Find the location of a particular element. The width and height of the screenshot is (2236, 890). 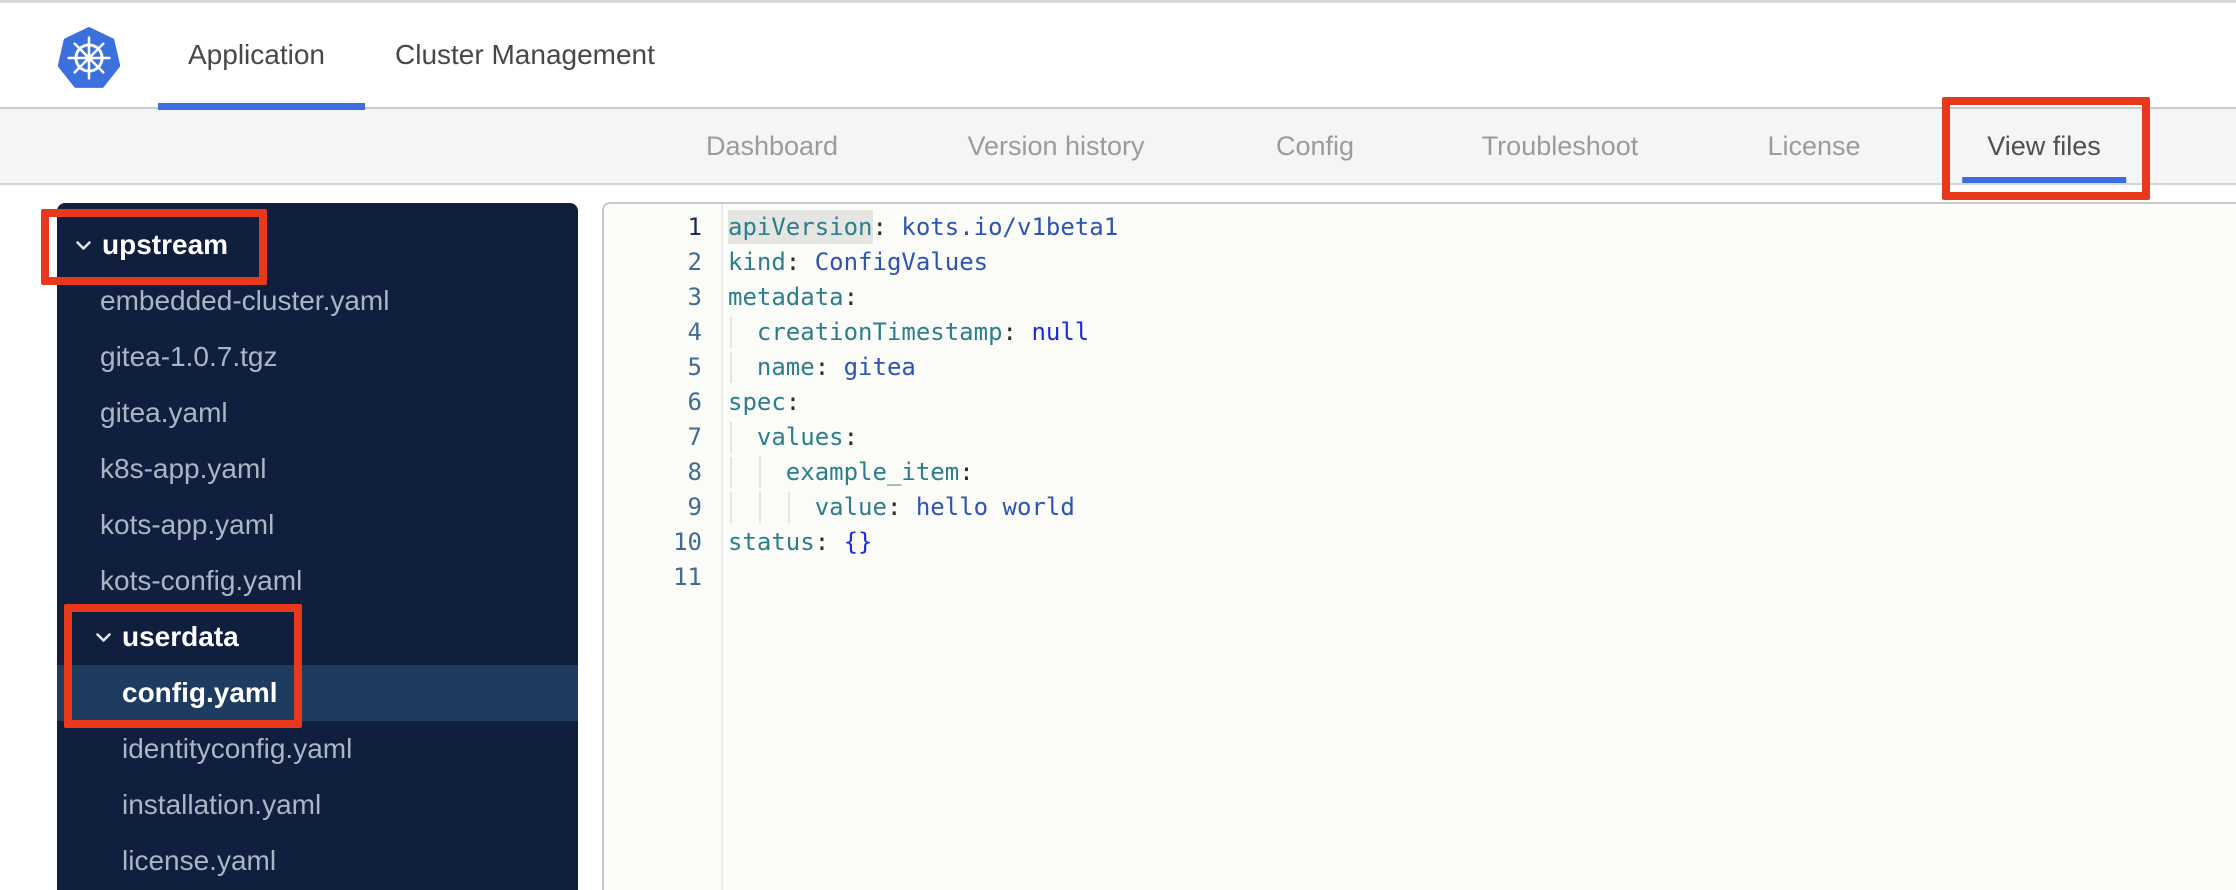

tree-file-installation.yaml: installation.yaml is located at coordinates (317, 805).